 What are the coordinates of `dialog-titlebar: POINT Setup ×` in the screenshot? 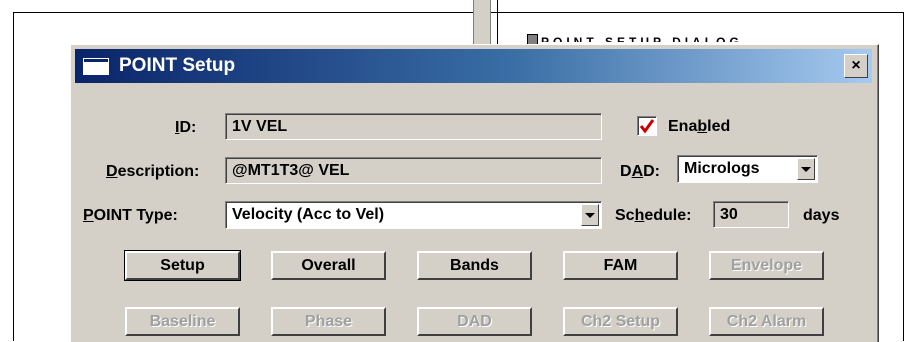 It's located at (473, 66).